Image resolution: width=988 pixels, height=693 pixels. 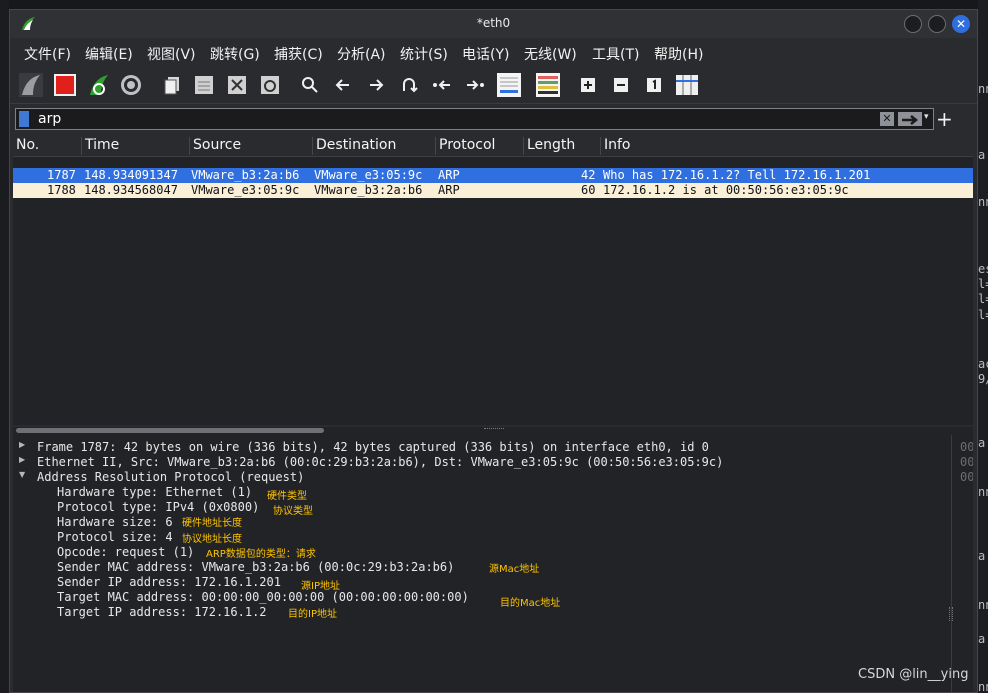 What do you see at coordinates (926, 117) in the screenshot?
I see `filter-history-dropdown: ▾` at bounding box center [926, 117].